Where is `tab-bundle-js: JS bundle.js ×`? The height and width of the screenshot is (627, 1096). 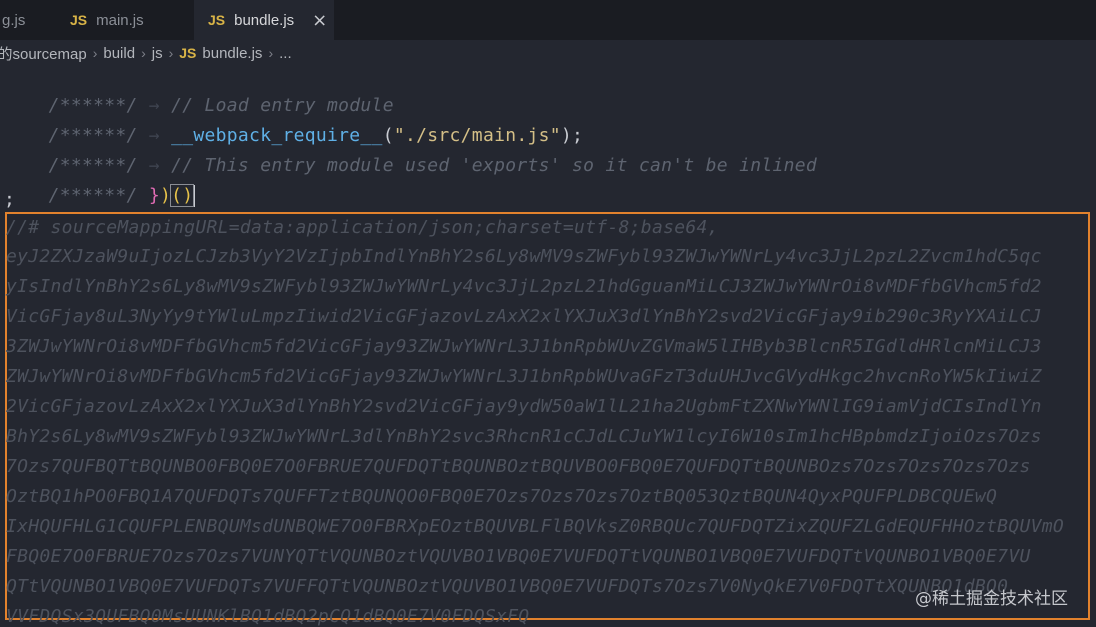 tab-bundle-js: JS bundle.js × is located at coordinates (264, 20).